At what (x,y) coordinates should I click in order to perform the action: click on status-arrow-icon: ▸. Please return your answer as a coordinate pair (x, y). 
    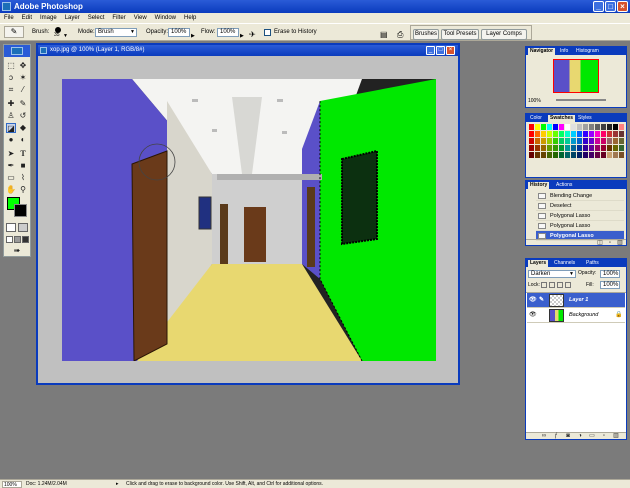
    Looking at the image, I should click on (117, 484).